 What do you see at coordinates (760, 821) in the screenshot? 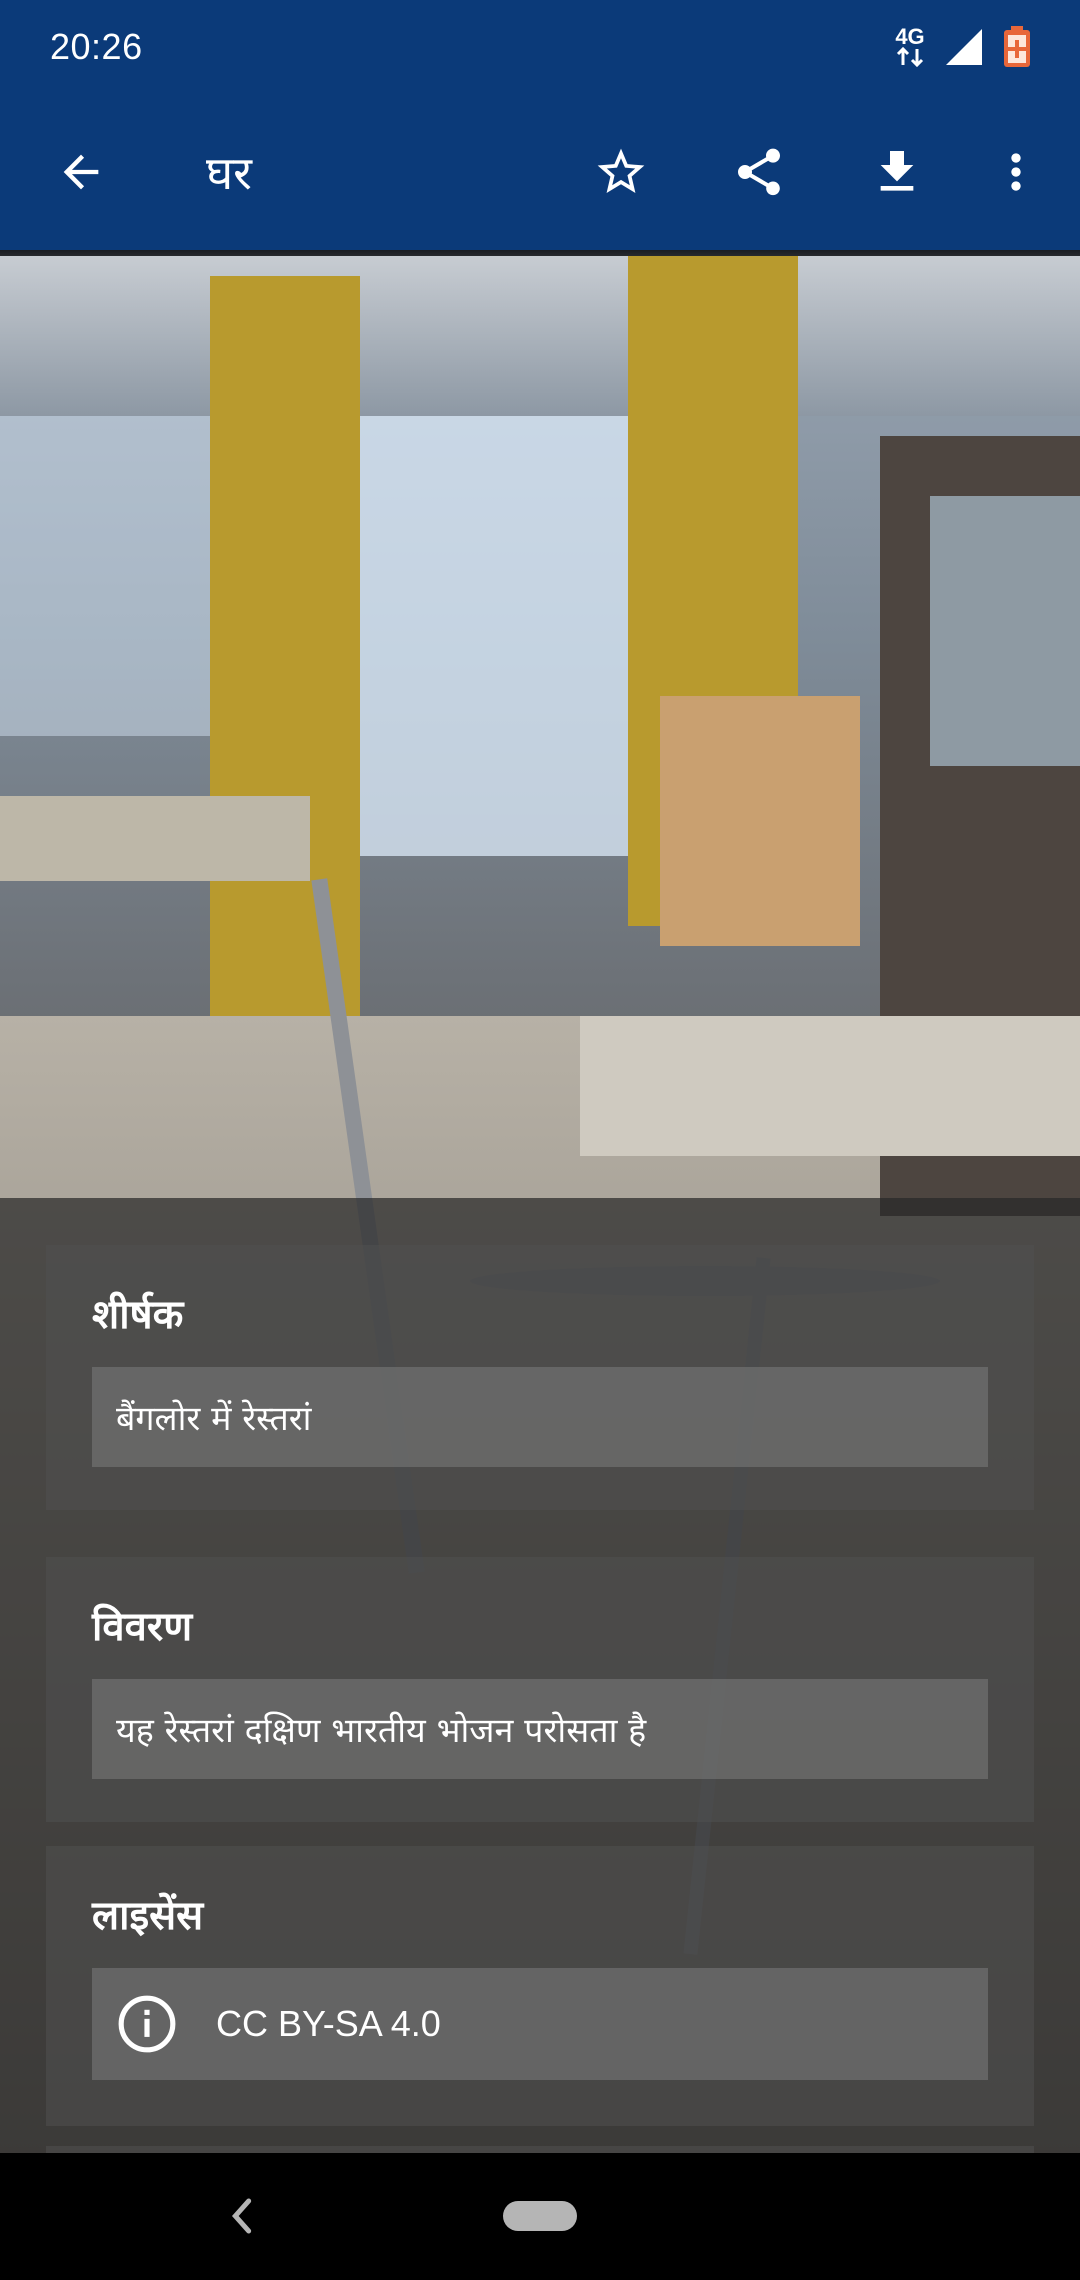
I see `photo-food-board` at bounding box center [760, 821].